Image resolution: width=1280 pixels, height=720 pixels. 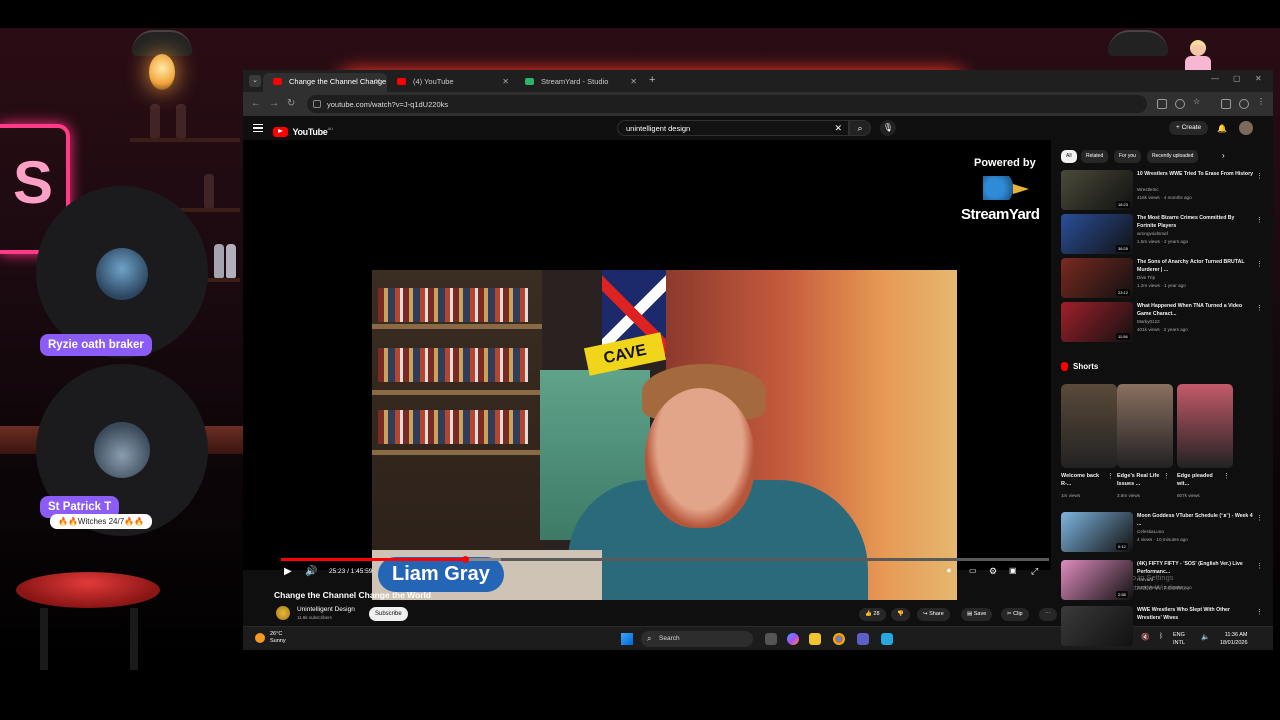 What do you see at coordinates (1237, 78) in the screenshot?
I see `maximize-icon: ▢` at bounding box center [1237, 78].